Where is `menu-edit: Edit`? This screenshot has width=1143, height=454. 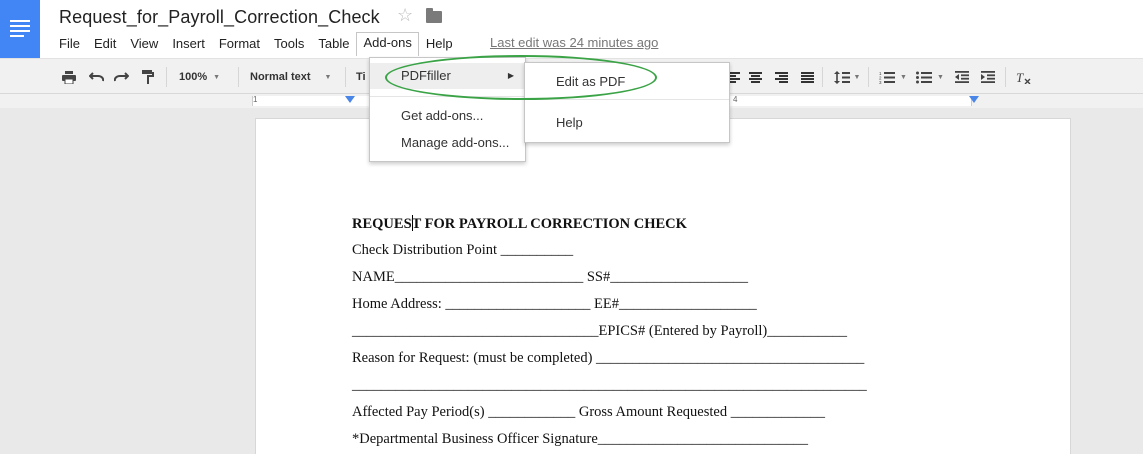 menu-edit: Edit is located at coordinates (105, 44).